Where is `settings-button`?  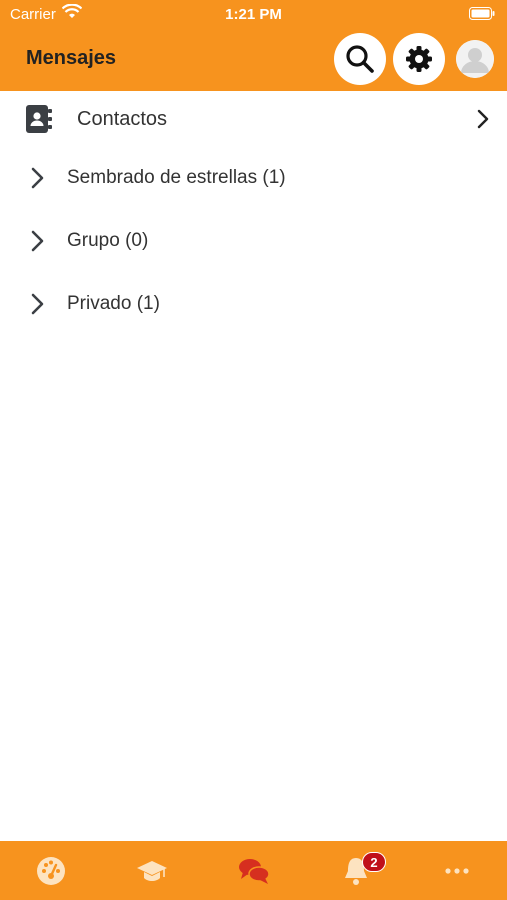
settings-button is located at coordinates (419, 59).